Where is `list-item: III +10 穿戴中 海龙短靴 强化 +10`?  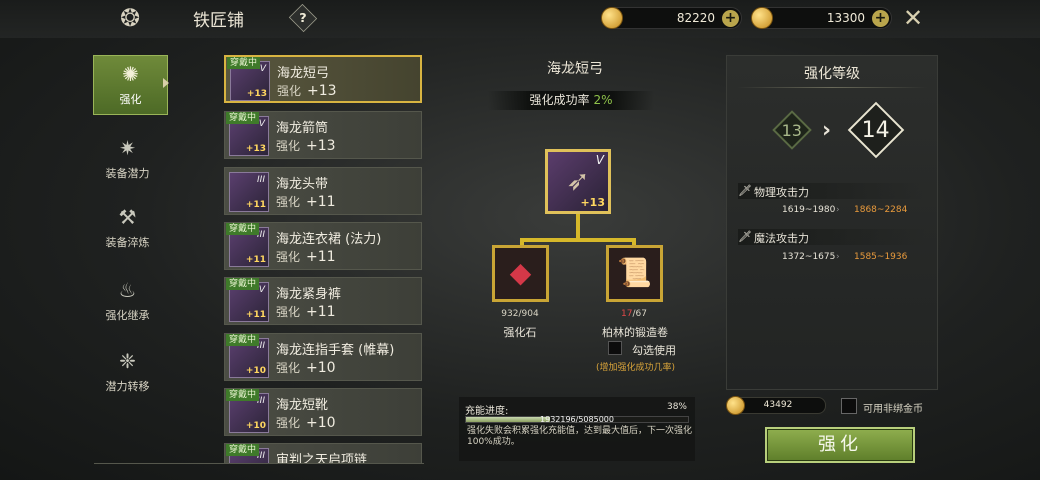
list-item: III +10 穿戴中 海龙短靴 强化 +10 is located at coordinates (323, 412).